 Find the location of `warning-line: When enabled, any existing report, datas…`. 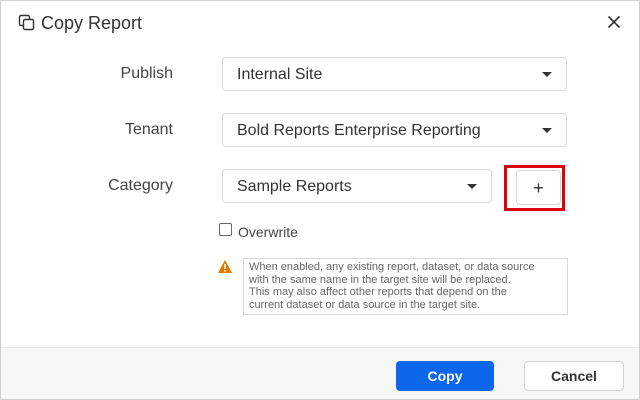

warning-line: When enabled, any existing report, datas… is located at coordinates (392, 267).